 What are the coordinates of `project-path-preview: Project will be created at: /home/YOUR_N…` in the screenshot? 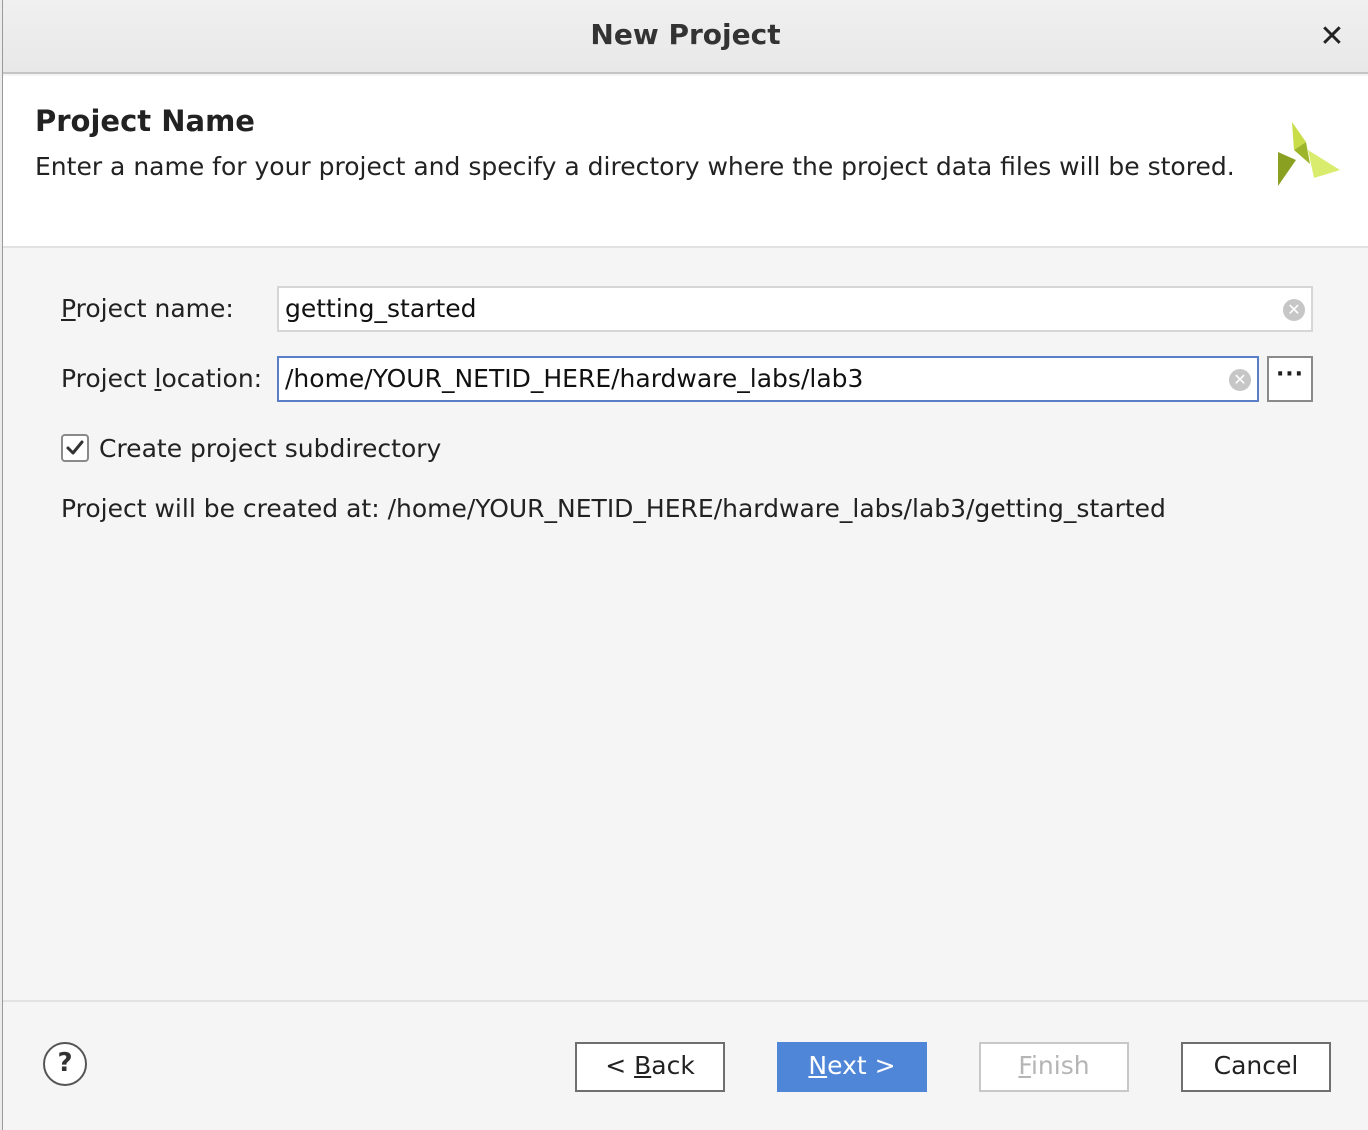 It's located at (613, 508).